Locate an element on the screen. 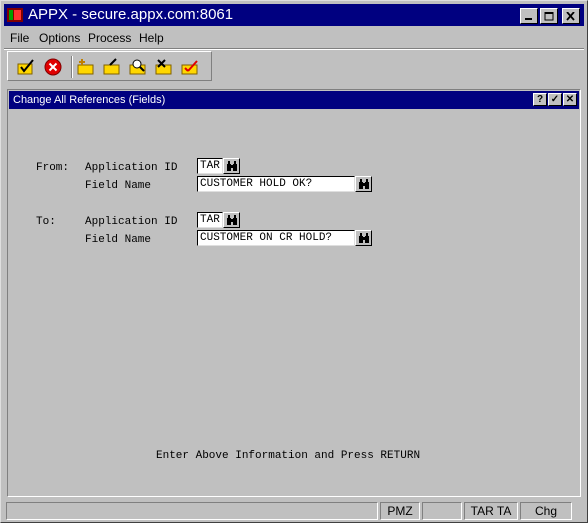  menu-separator is located at coordinates (294, 49).